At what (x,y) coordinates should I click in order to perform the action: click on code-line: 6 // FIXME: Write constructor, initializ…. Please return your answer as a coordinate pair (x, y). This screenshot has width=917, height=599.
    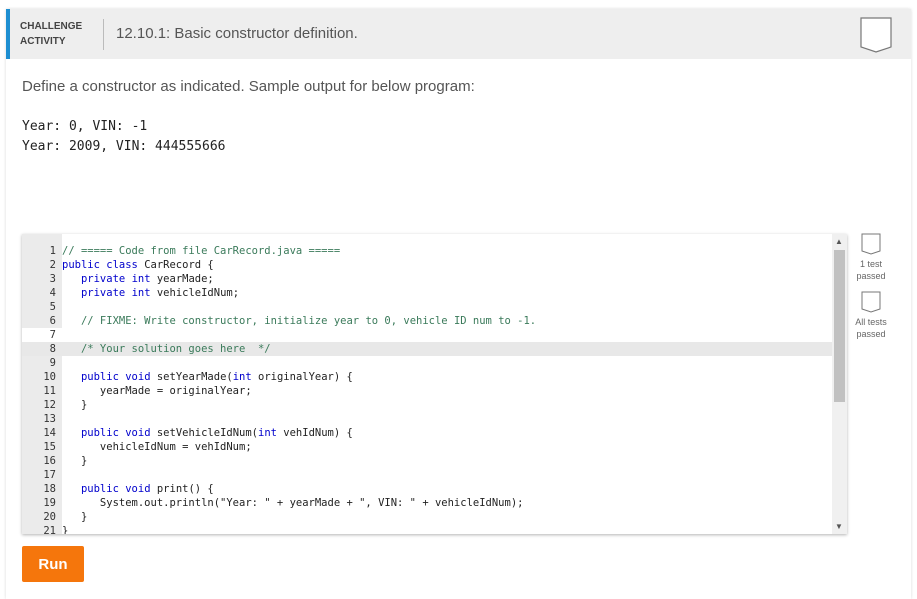
    Looking at the image, I should click on (427, 321).